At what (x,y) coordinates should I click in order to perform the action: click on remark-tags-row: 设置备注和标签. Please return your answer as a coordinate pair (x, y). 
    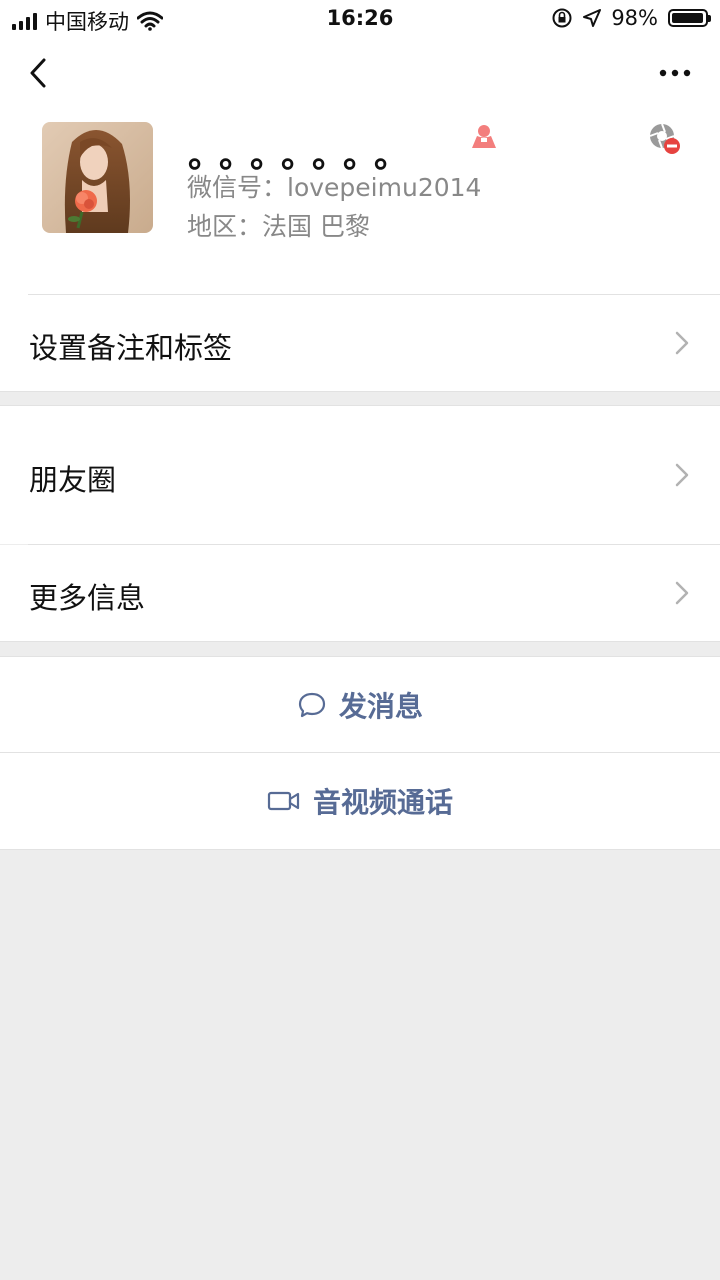
    Looking at the image, I should click on (360, 343).